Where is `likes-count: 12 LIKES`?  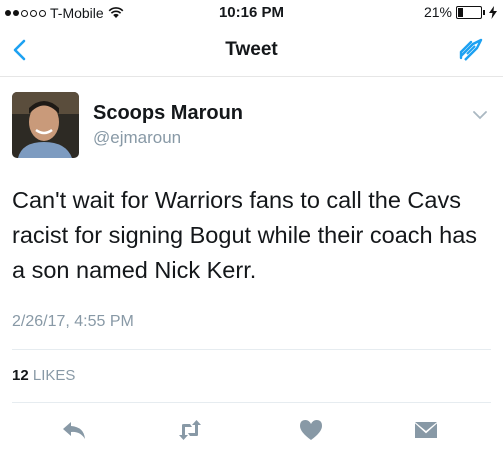
likes-count: 12 LIKES is located at coordinates (43, 375).